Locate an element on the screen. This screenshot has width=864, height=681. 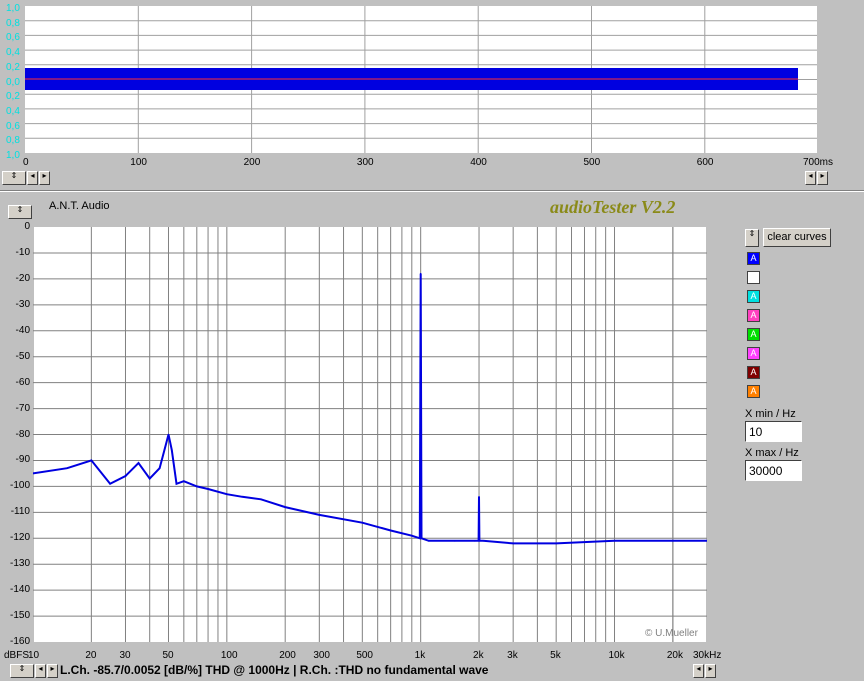
status-spin-button: ⇕ is located at coordinates (22, 671).